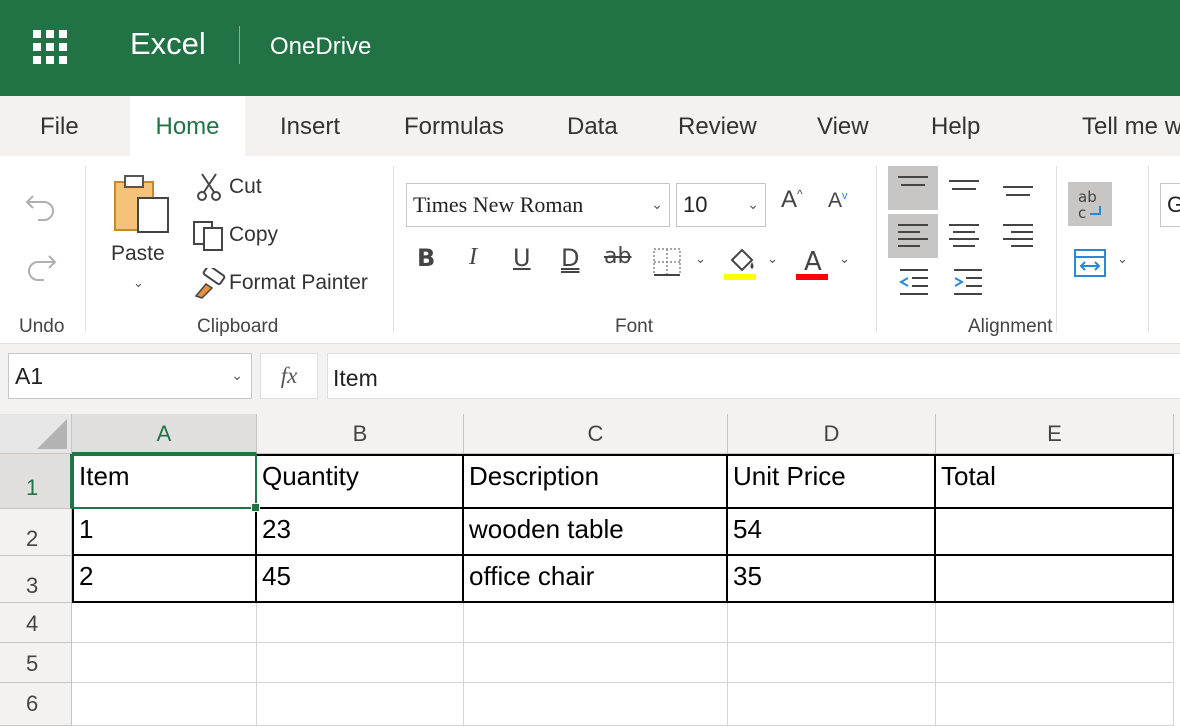 The width and height of the screenshot is (1180, 726). What do you see at coordinates (1018, 236) in the screenshot?
I see `align-right-icon` at bounding box center [1018, 236].